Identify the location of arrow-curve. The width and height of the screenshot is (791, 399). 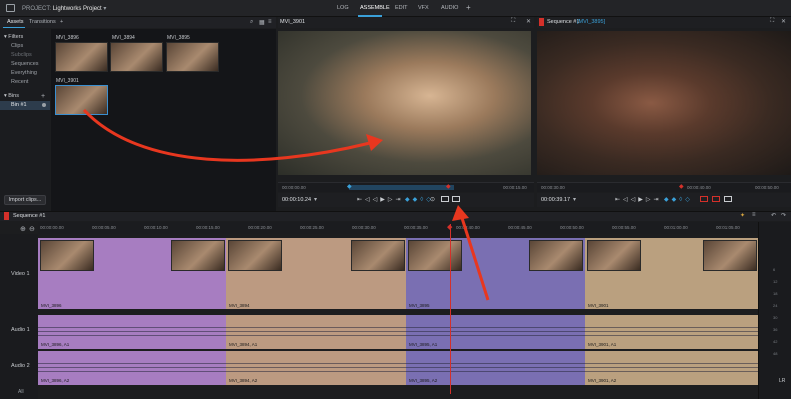
(226, 135).